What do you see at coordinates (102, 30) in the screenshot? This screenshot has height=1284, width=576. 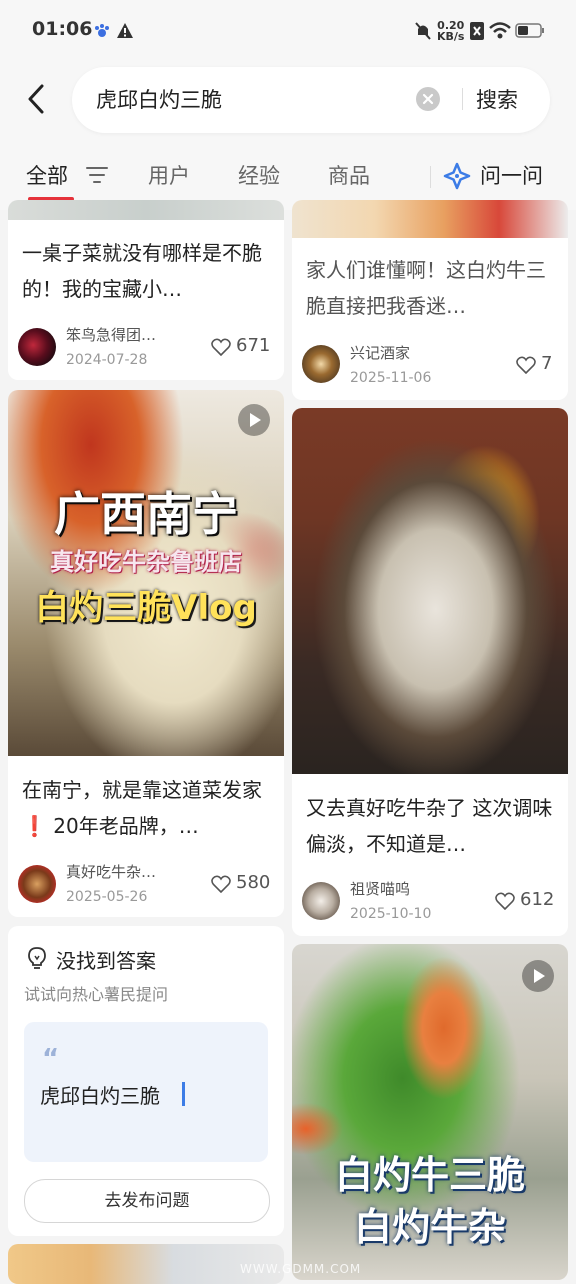 I see `paw-notification-icon` at bounding box center [102, 30].